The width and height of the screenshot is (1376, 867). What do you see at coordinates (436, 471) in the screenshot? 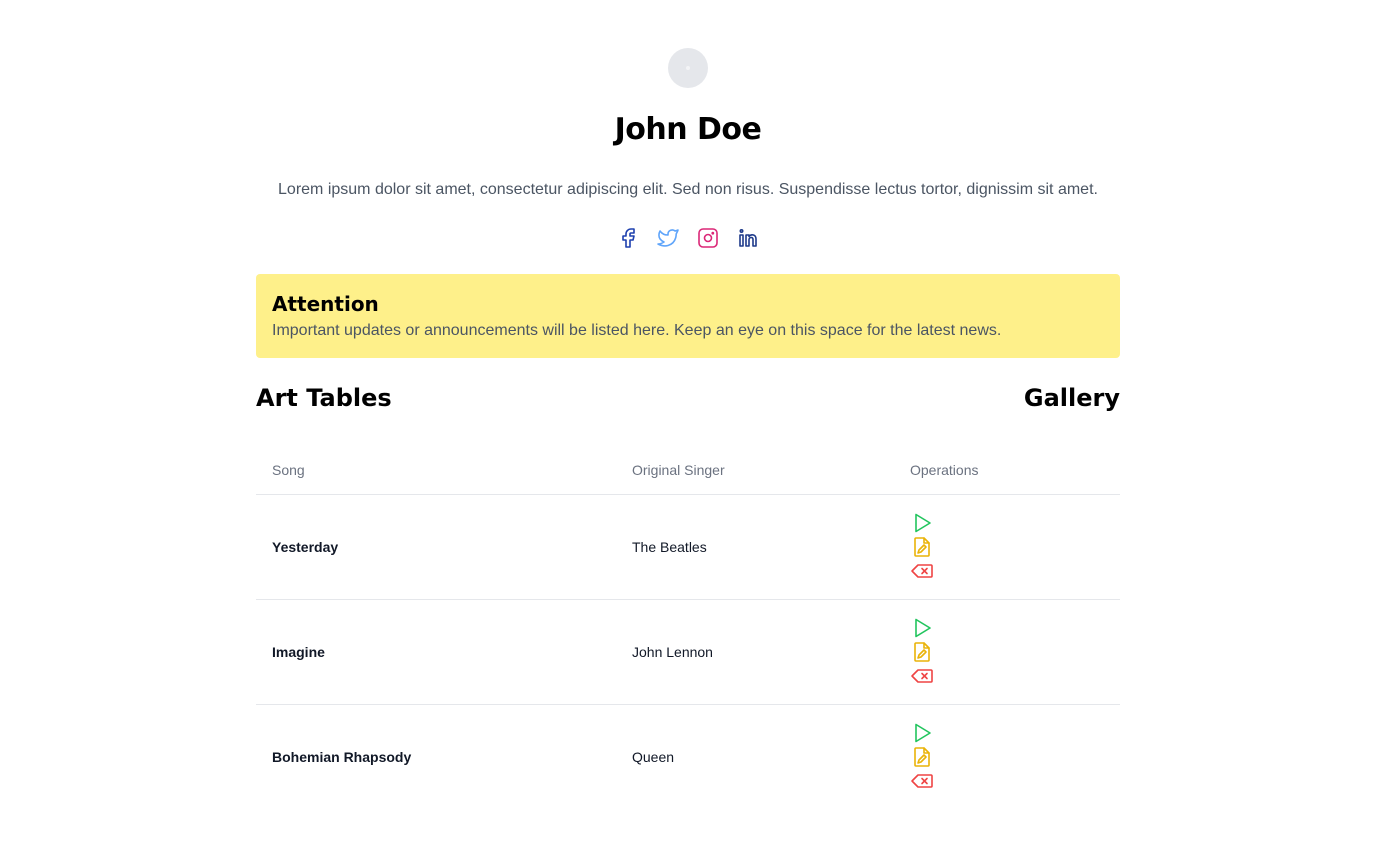
I see `header-song: Song` at bounding box center [436, 471].